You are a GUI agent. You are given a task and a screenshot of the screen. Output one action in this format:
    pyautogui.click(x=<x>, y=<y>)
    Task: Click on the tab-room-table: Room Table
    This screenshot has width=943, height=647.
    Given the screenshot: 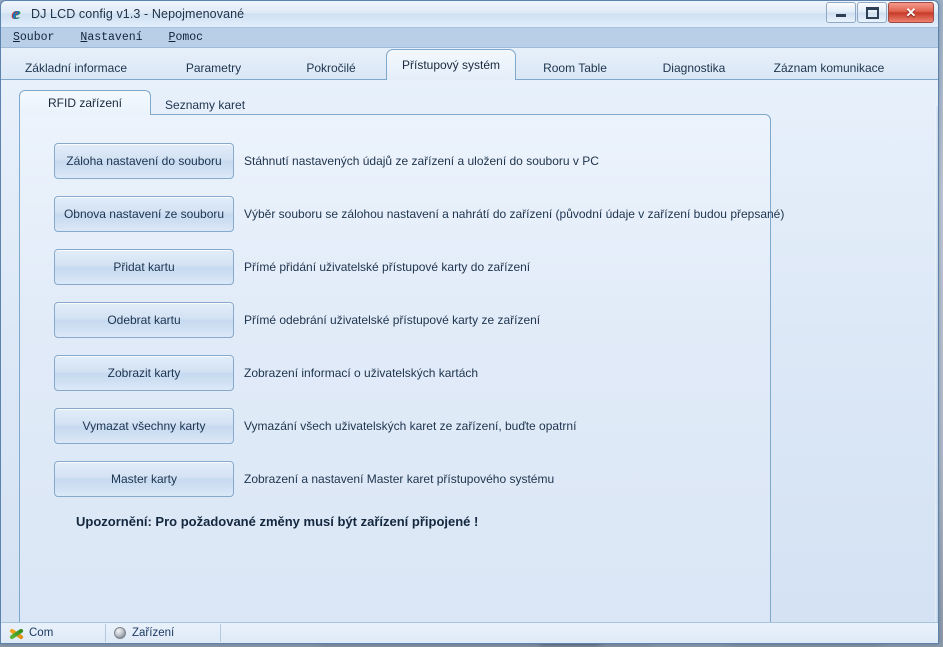 What is the action you would take?
    pyautogui.click(x=575, y=68)
    